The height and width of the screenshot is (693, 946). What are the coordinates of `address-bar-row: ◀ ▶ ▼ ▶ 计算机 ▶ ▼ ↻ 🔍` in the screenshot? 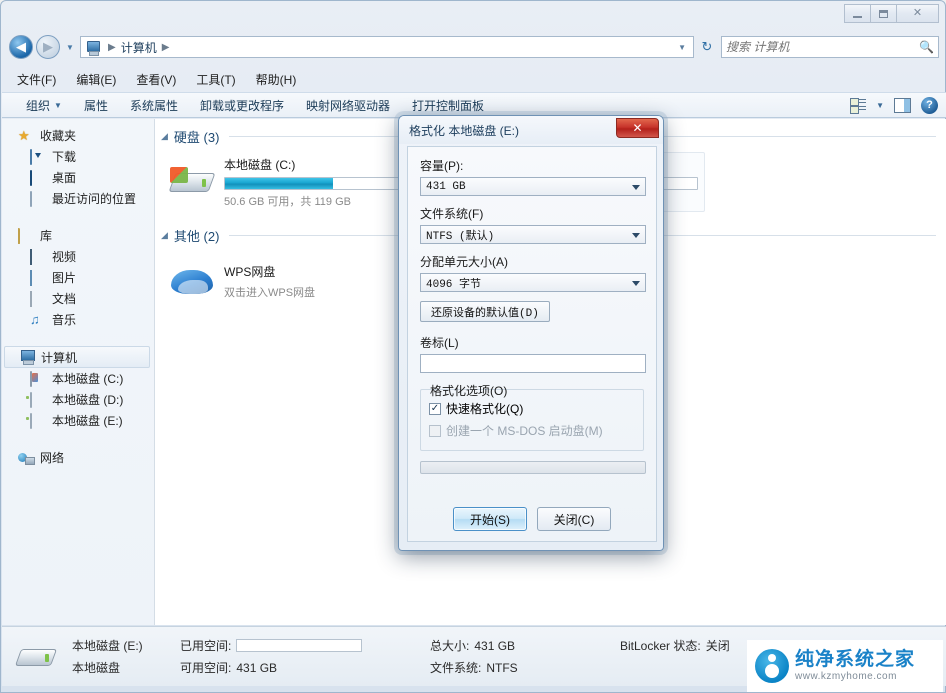 It's located at (473, 47).